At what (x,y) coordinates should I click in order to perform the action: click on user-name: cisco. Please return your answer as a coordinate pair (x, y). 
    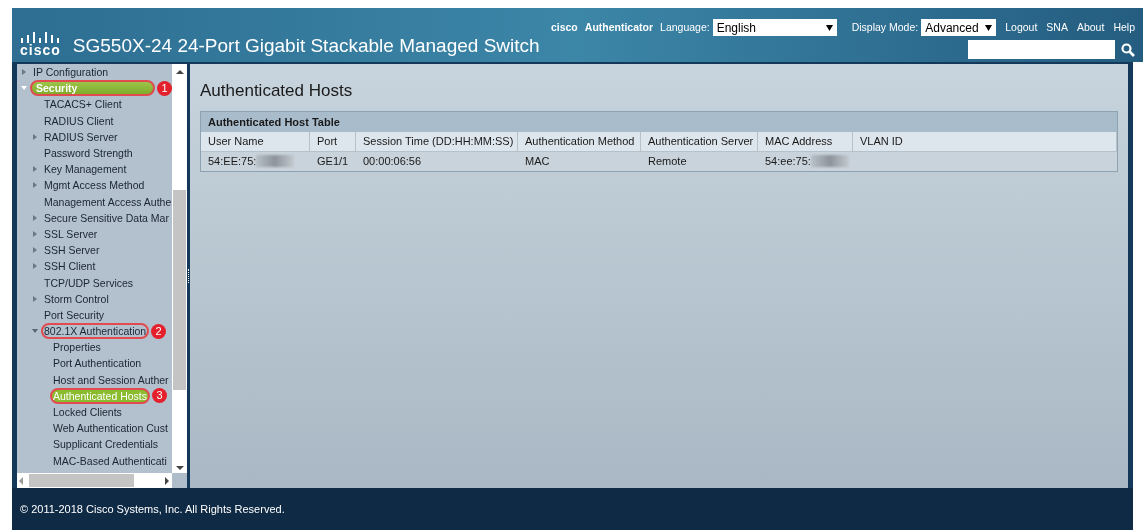
    Looking at the image, I should click on (564, 27).